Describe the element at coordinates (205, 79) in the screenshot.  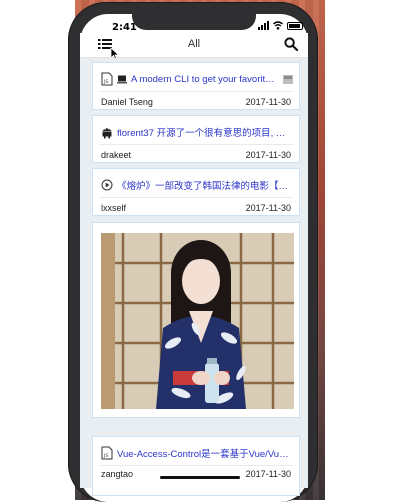
I see `item-title-link: A modern CLI to get your favorite news.` at that location.